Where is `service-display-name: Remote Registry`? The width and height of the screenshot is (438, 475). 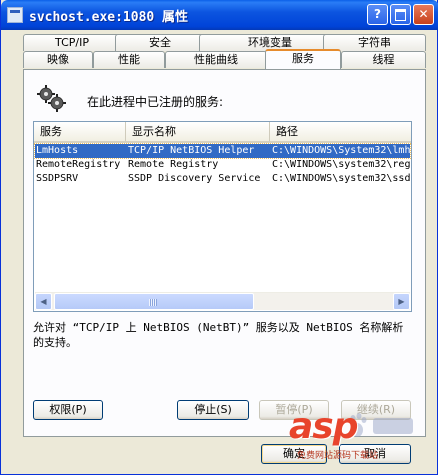
service-display-name: Remote Registry is located at coordinates (173, 164).